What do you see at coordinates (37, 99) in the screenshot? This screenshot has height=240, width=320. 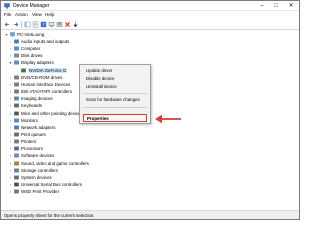 I see `tree-item-label: Imaging devices` at bounding box center [37, 99].